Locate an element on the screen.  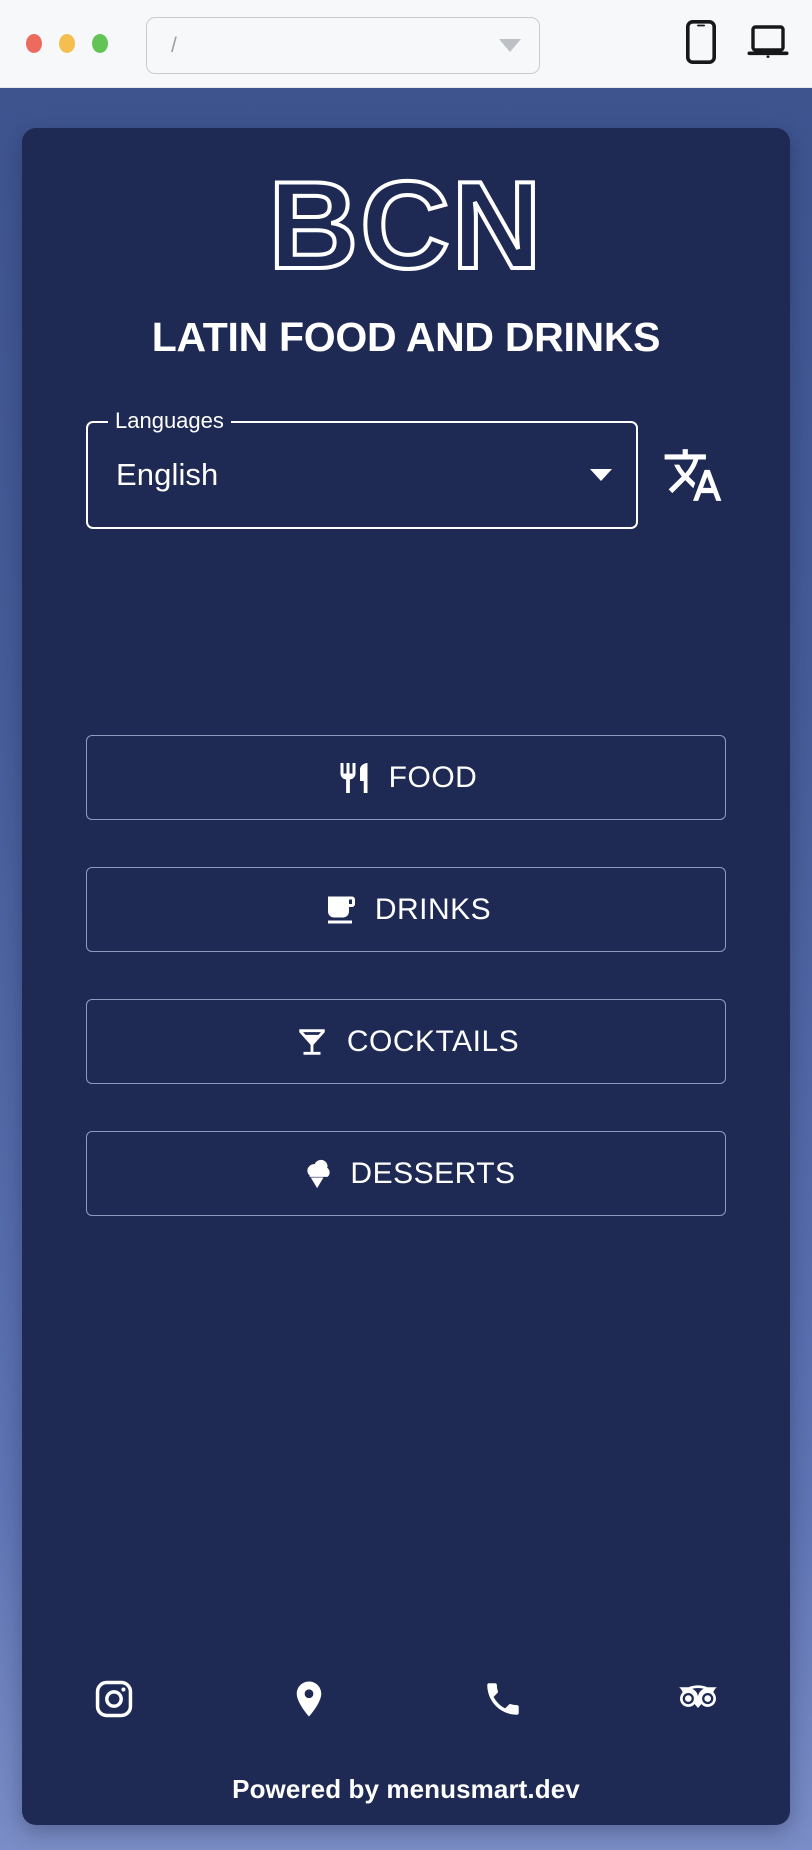
category-button-food: FOOD is located at coordinates (406, 778).